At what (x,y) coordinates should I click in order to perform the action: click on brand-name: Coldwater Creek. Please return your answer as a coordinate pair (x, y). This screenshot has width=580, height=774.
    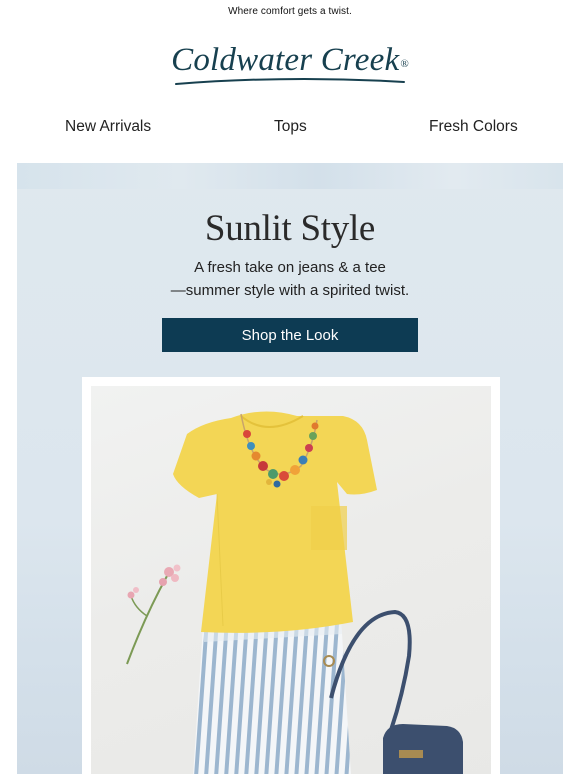
    Looking at the image, I should click on (285, 60).